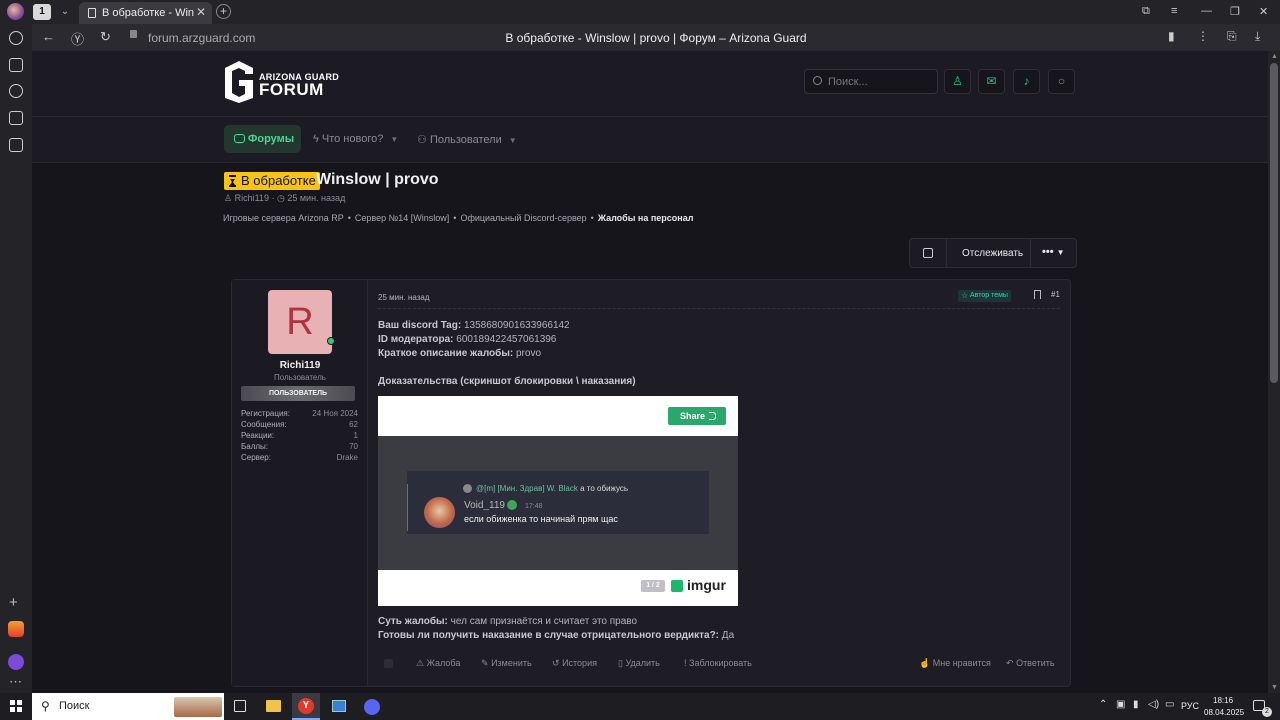 The image size is (1280, 720). I want to click on discord-taskbar-icon, so click(372, 707).